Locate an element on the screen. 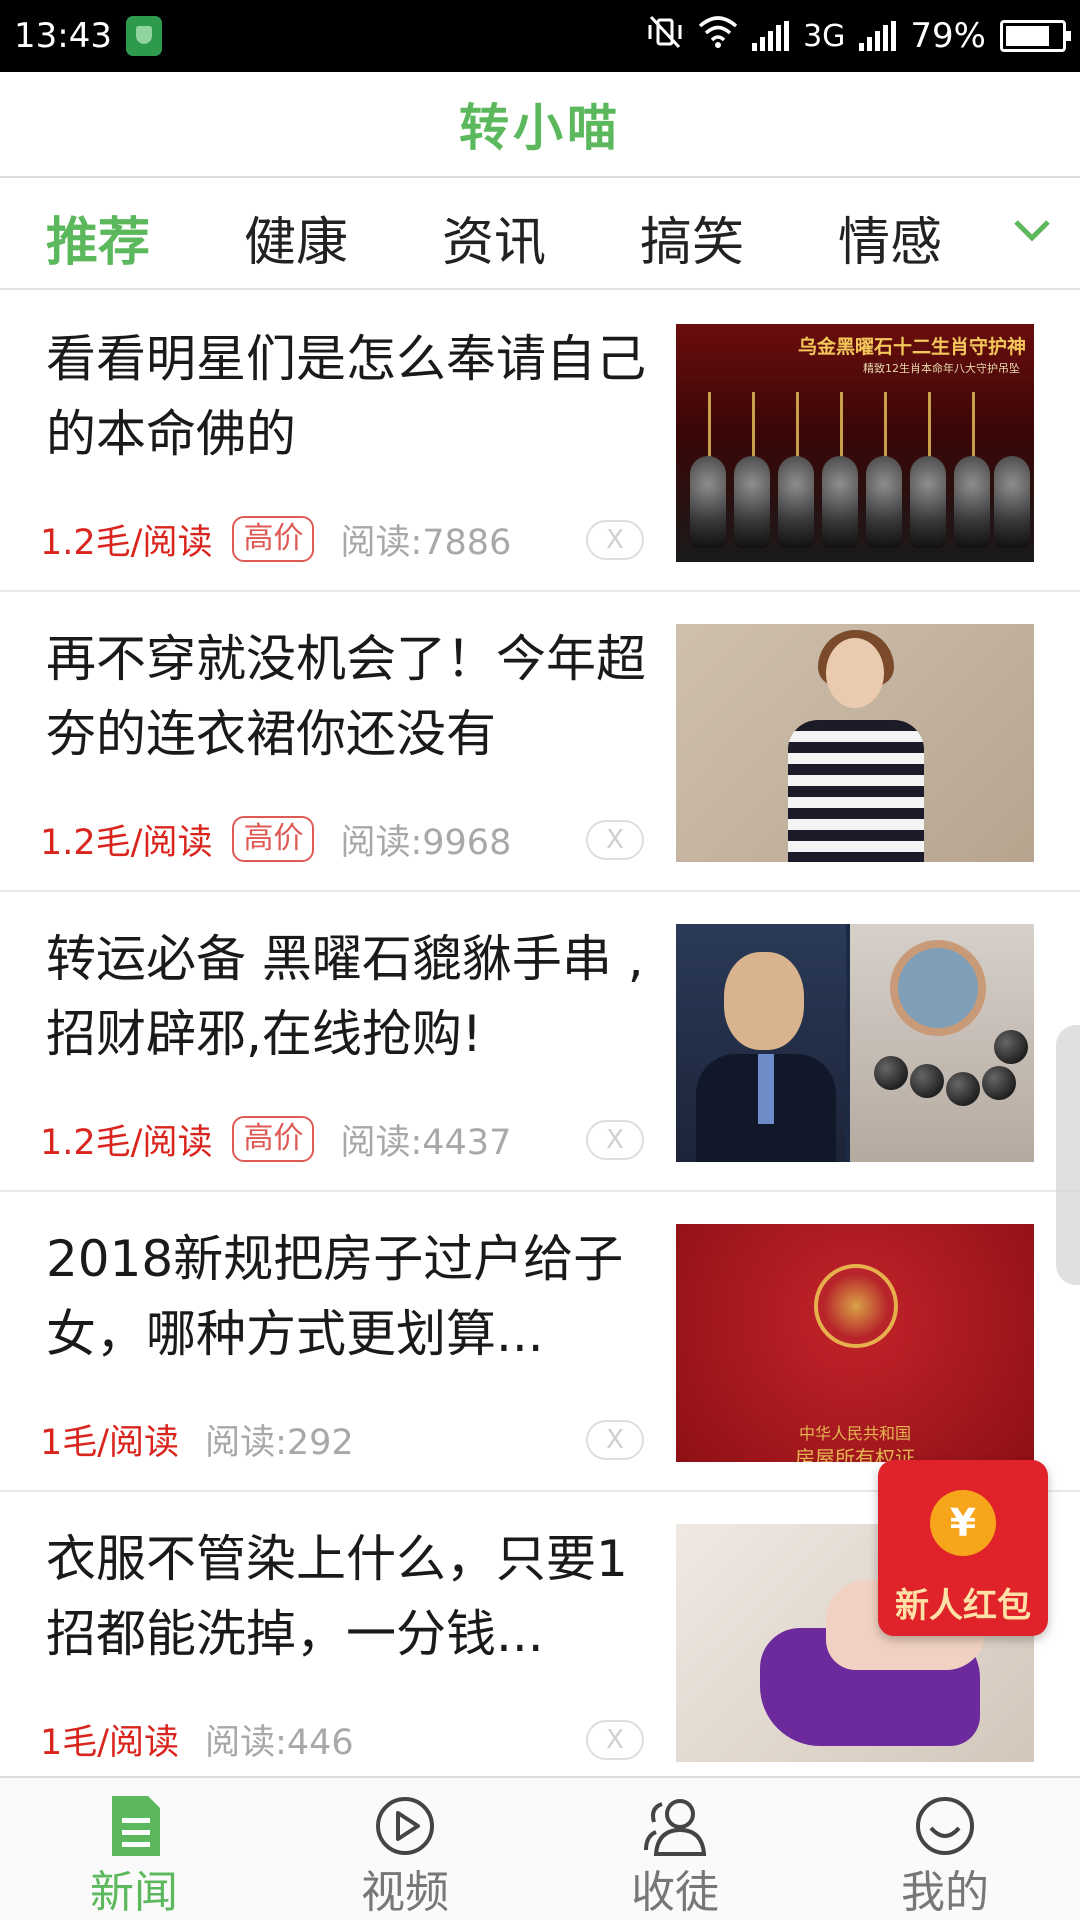  wifi-icon is located at coordinates (718, 36).